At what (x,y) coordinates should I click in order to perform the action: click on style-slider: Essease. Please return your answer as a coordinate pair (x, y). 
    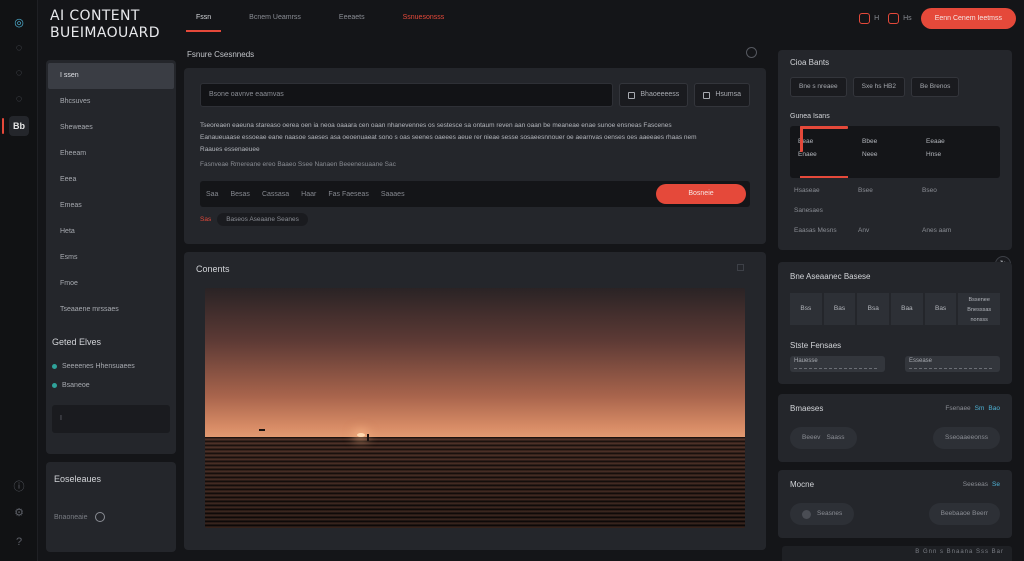
    Looking at the image, I should click on (952, 364).